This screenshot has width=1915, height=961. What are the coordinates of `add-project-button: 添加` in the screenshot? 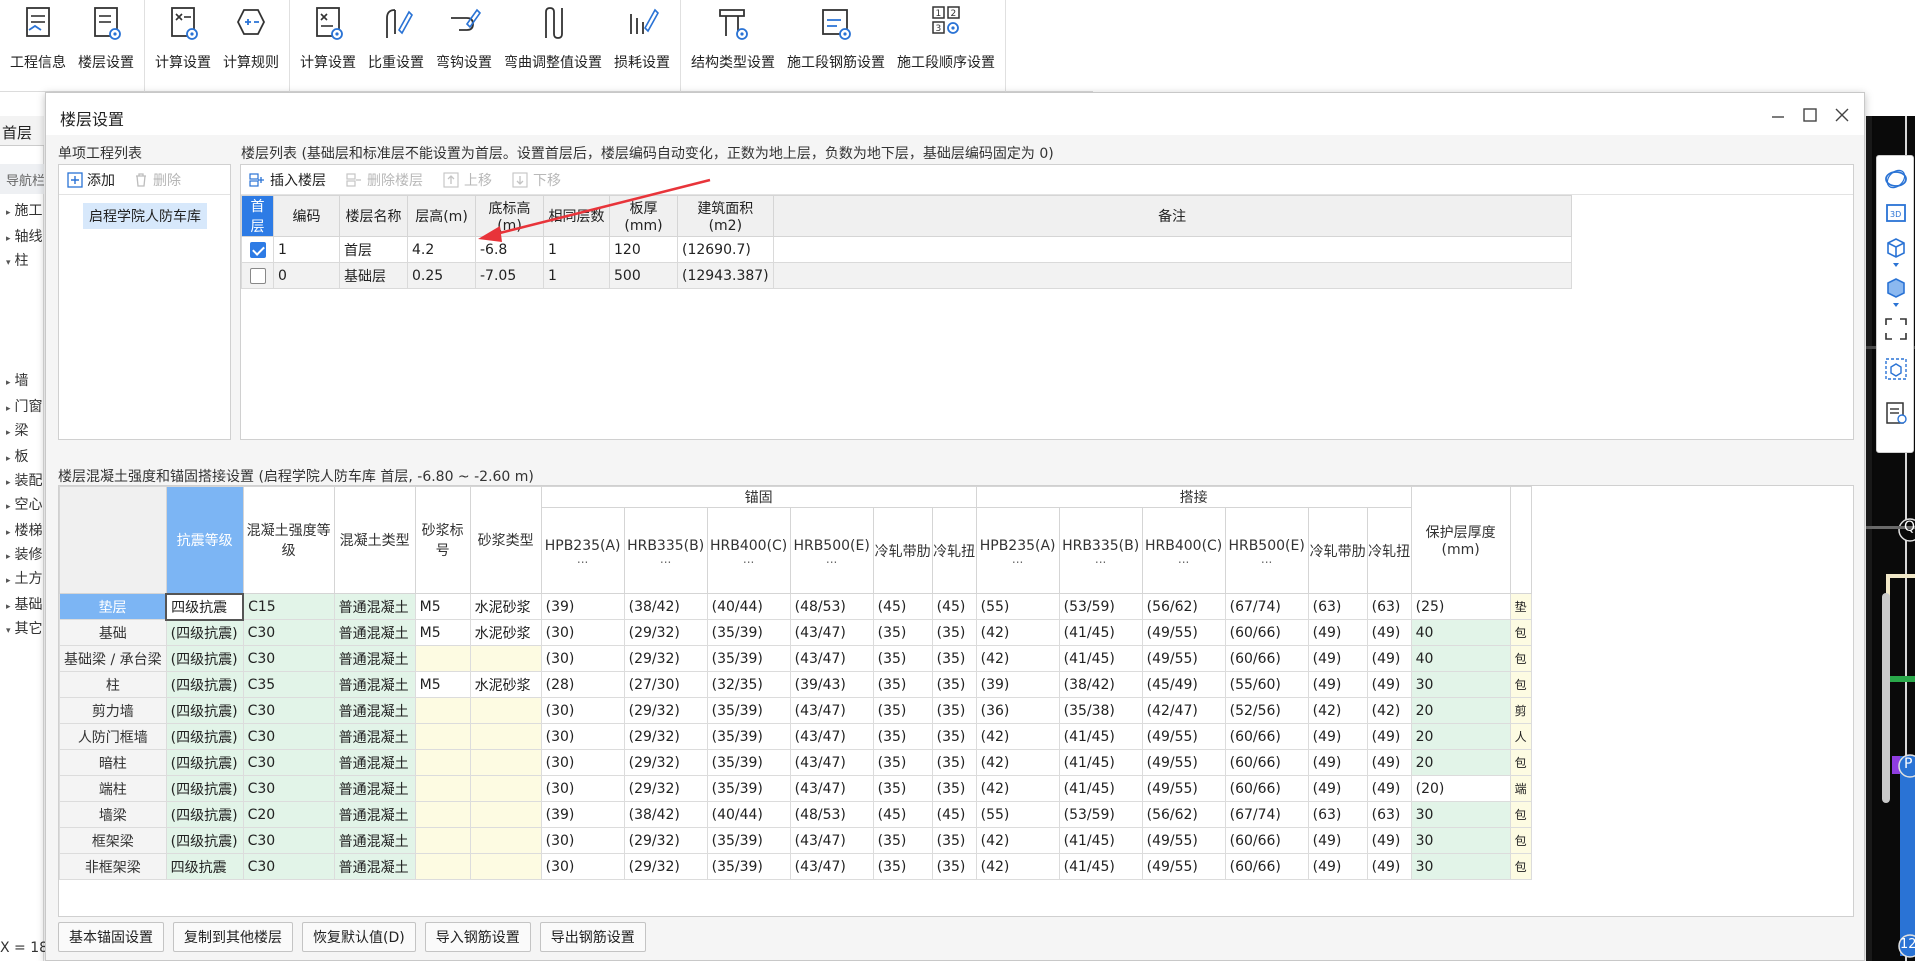 It's located at (91, 180).